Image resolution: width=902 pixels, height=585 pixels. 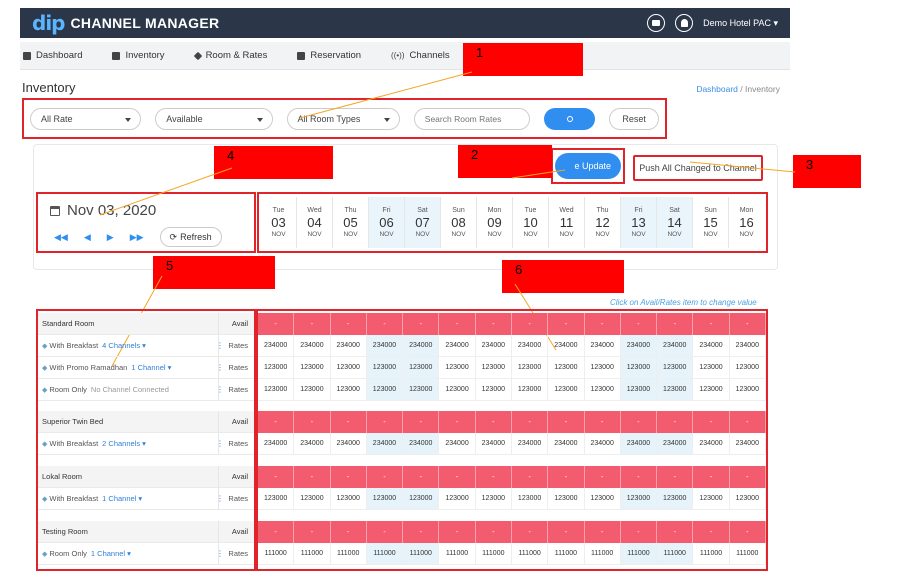 I want to click on nav-dashboard: Dashboard, so click(x=52, y=55).